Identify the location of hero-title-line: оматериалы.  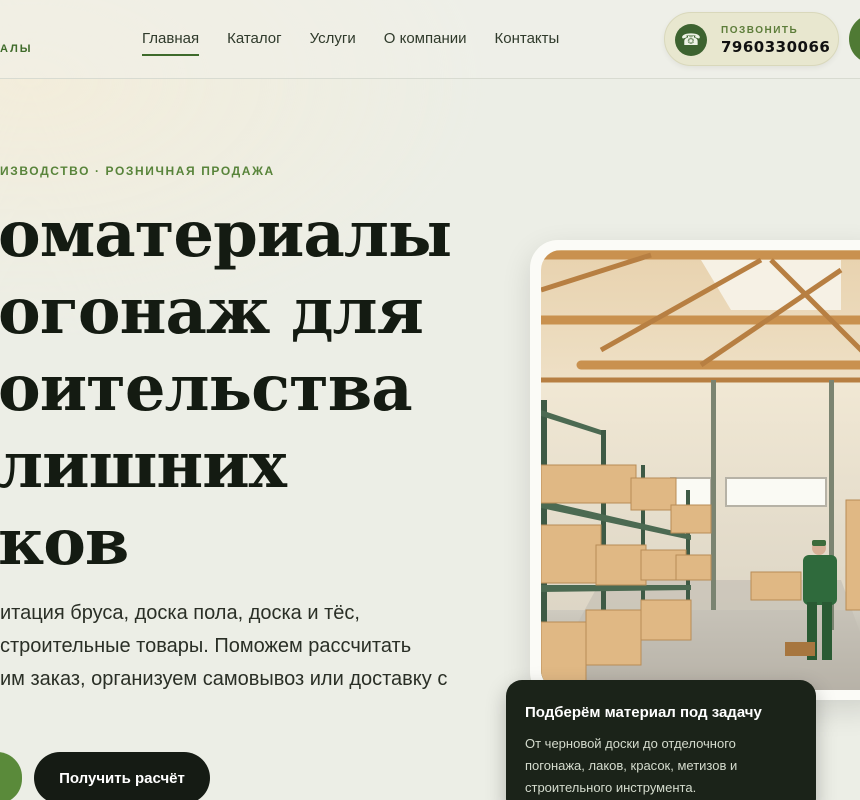
(226, 234).